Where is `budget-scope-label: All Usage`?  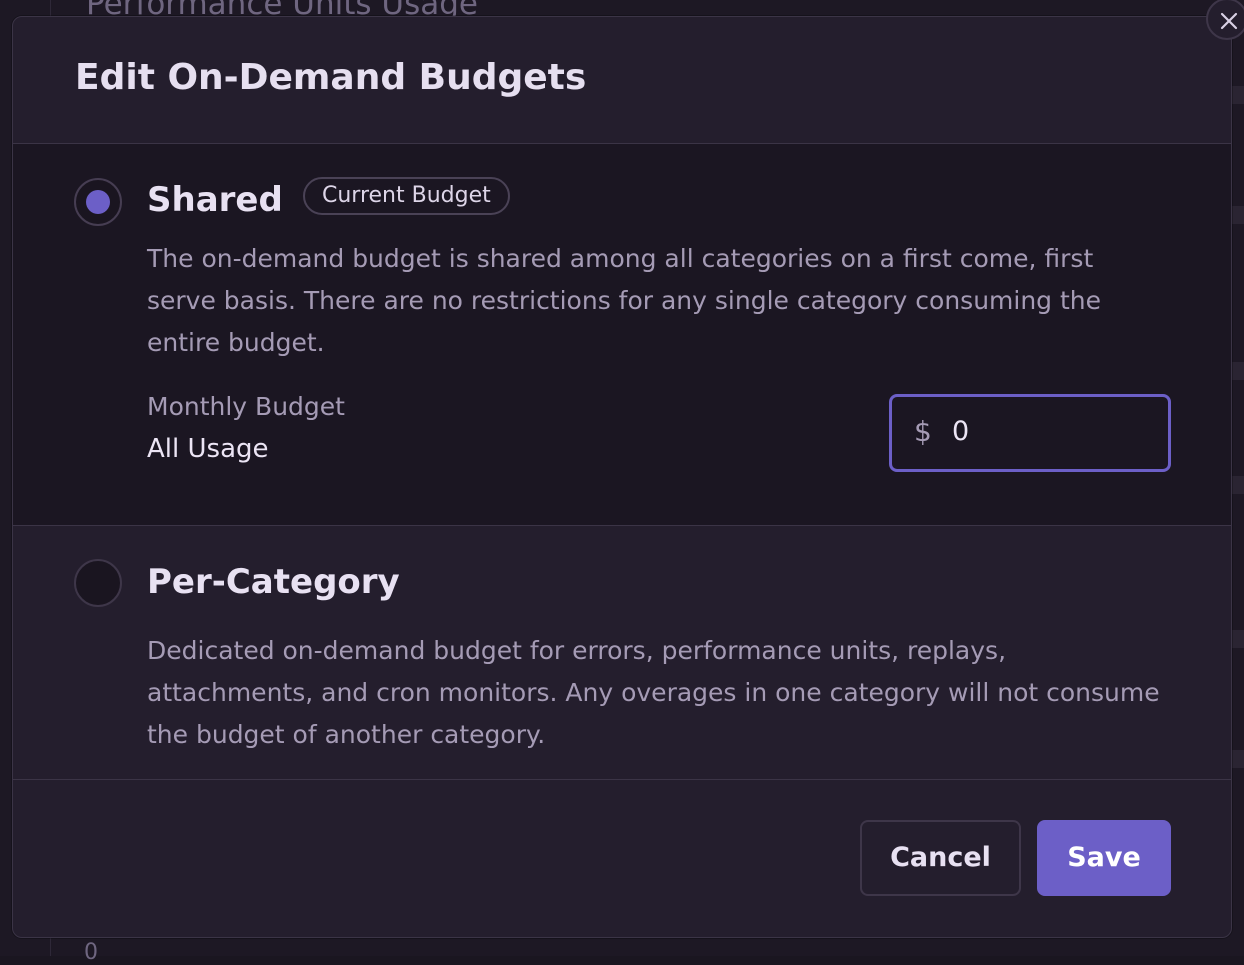 budget-scope-label: All Usage is located at coordinates (208, 449).